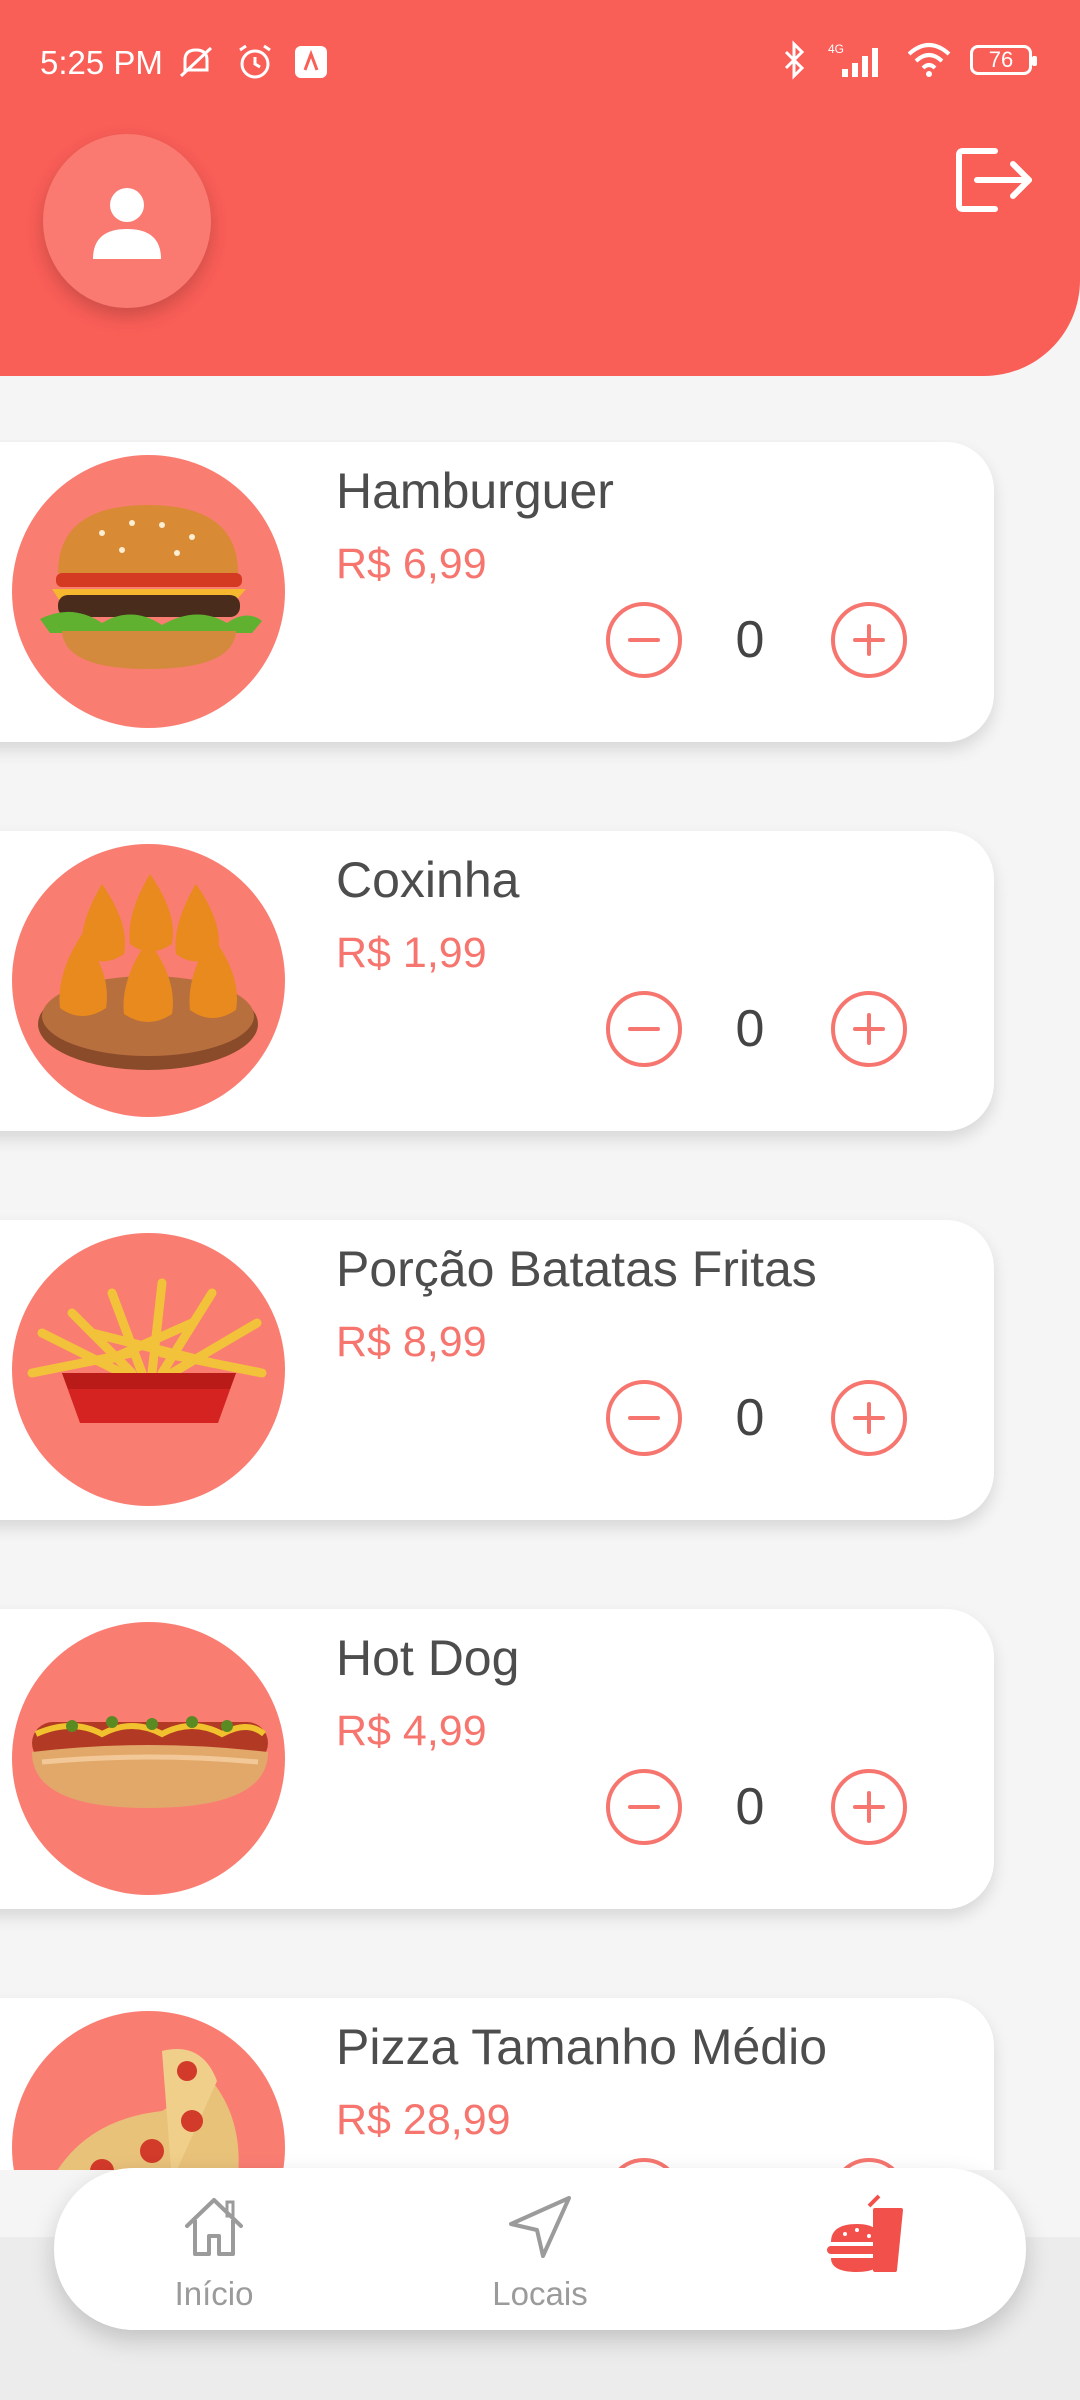 The width and height of the screenshot is (1080, 2400). Describe the element at coordinates (255, 61) in the screenshot. I see `alarm-icon` at that location.